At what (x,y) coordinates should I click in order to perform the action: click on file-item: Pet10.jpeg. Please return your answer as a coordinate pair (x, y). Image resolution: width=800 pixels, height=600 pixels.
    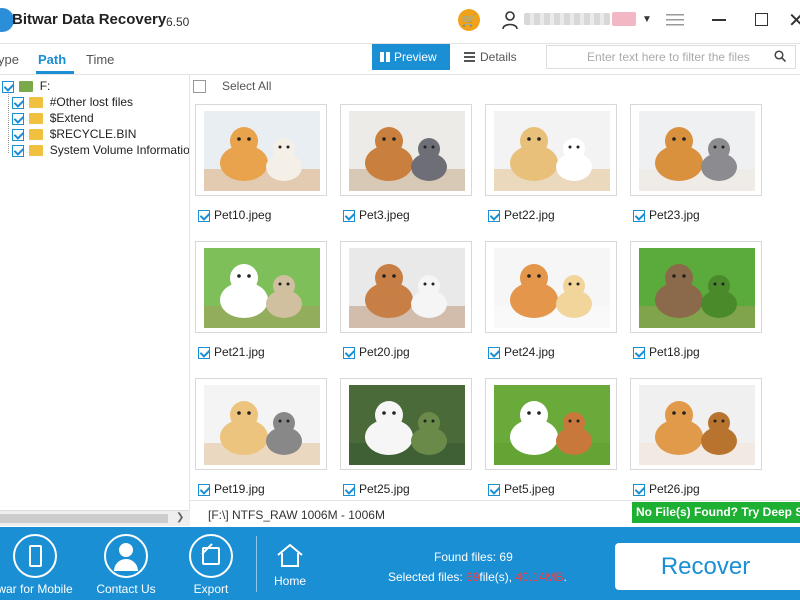
    Looking at the image, I should click on (234, 215).